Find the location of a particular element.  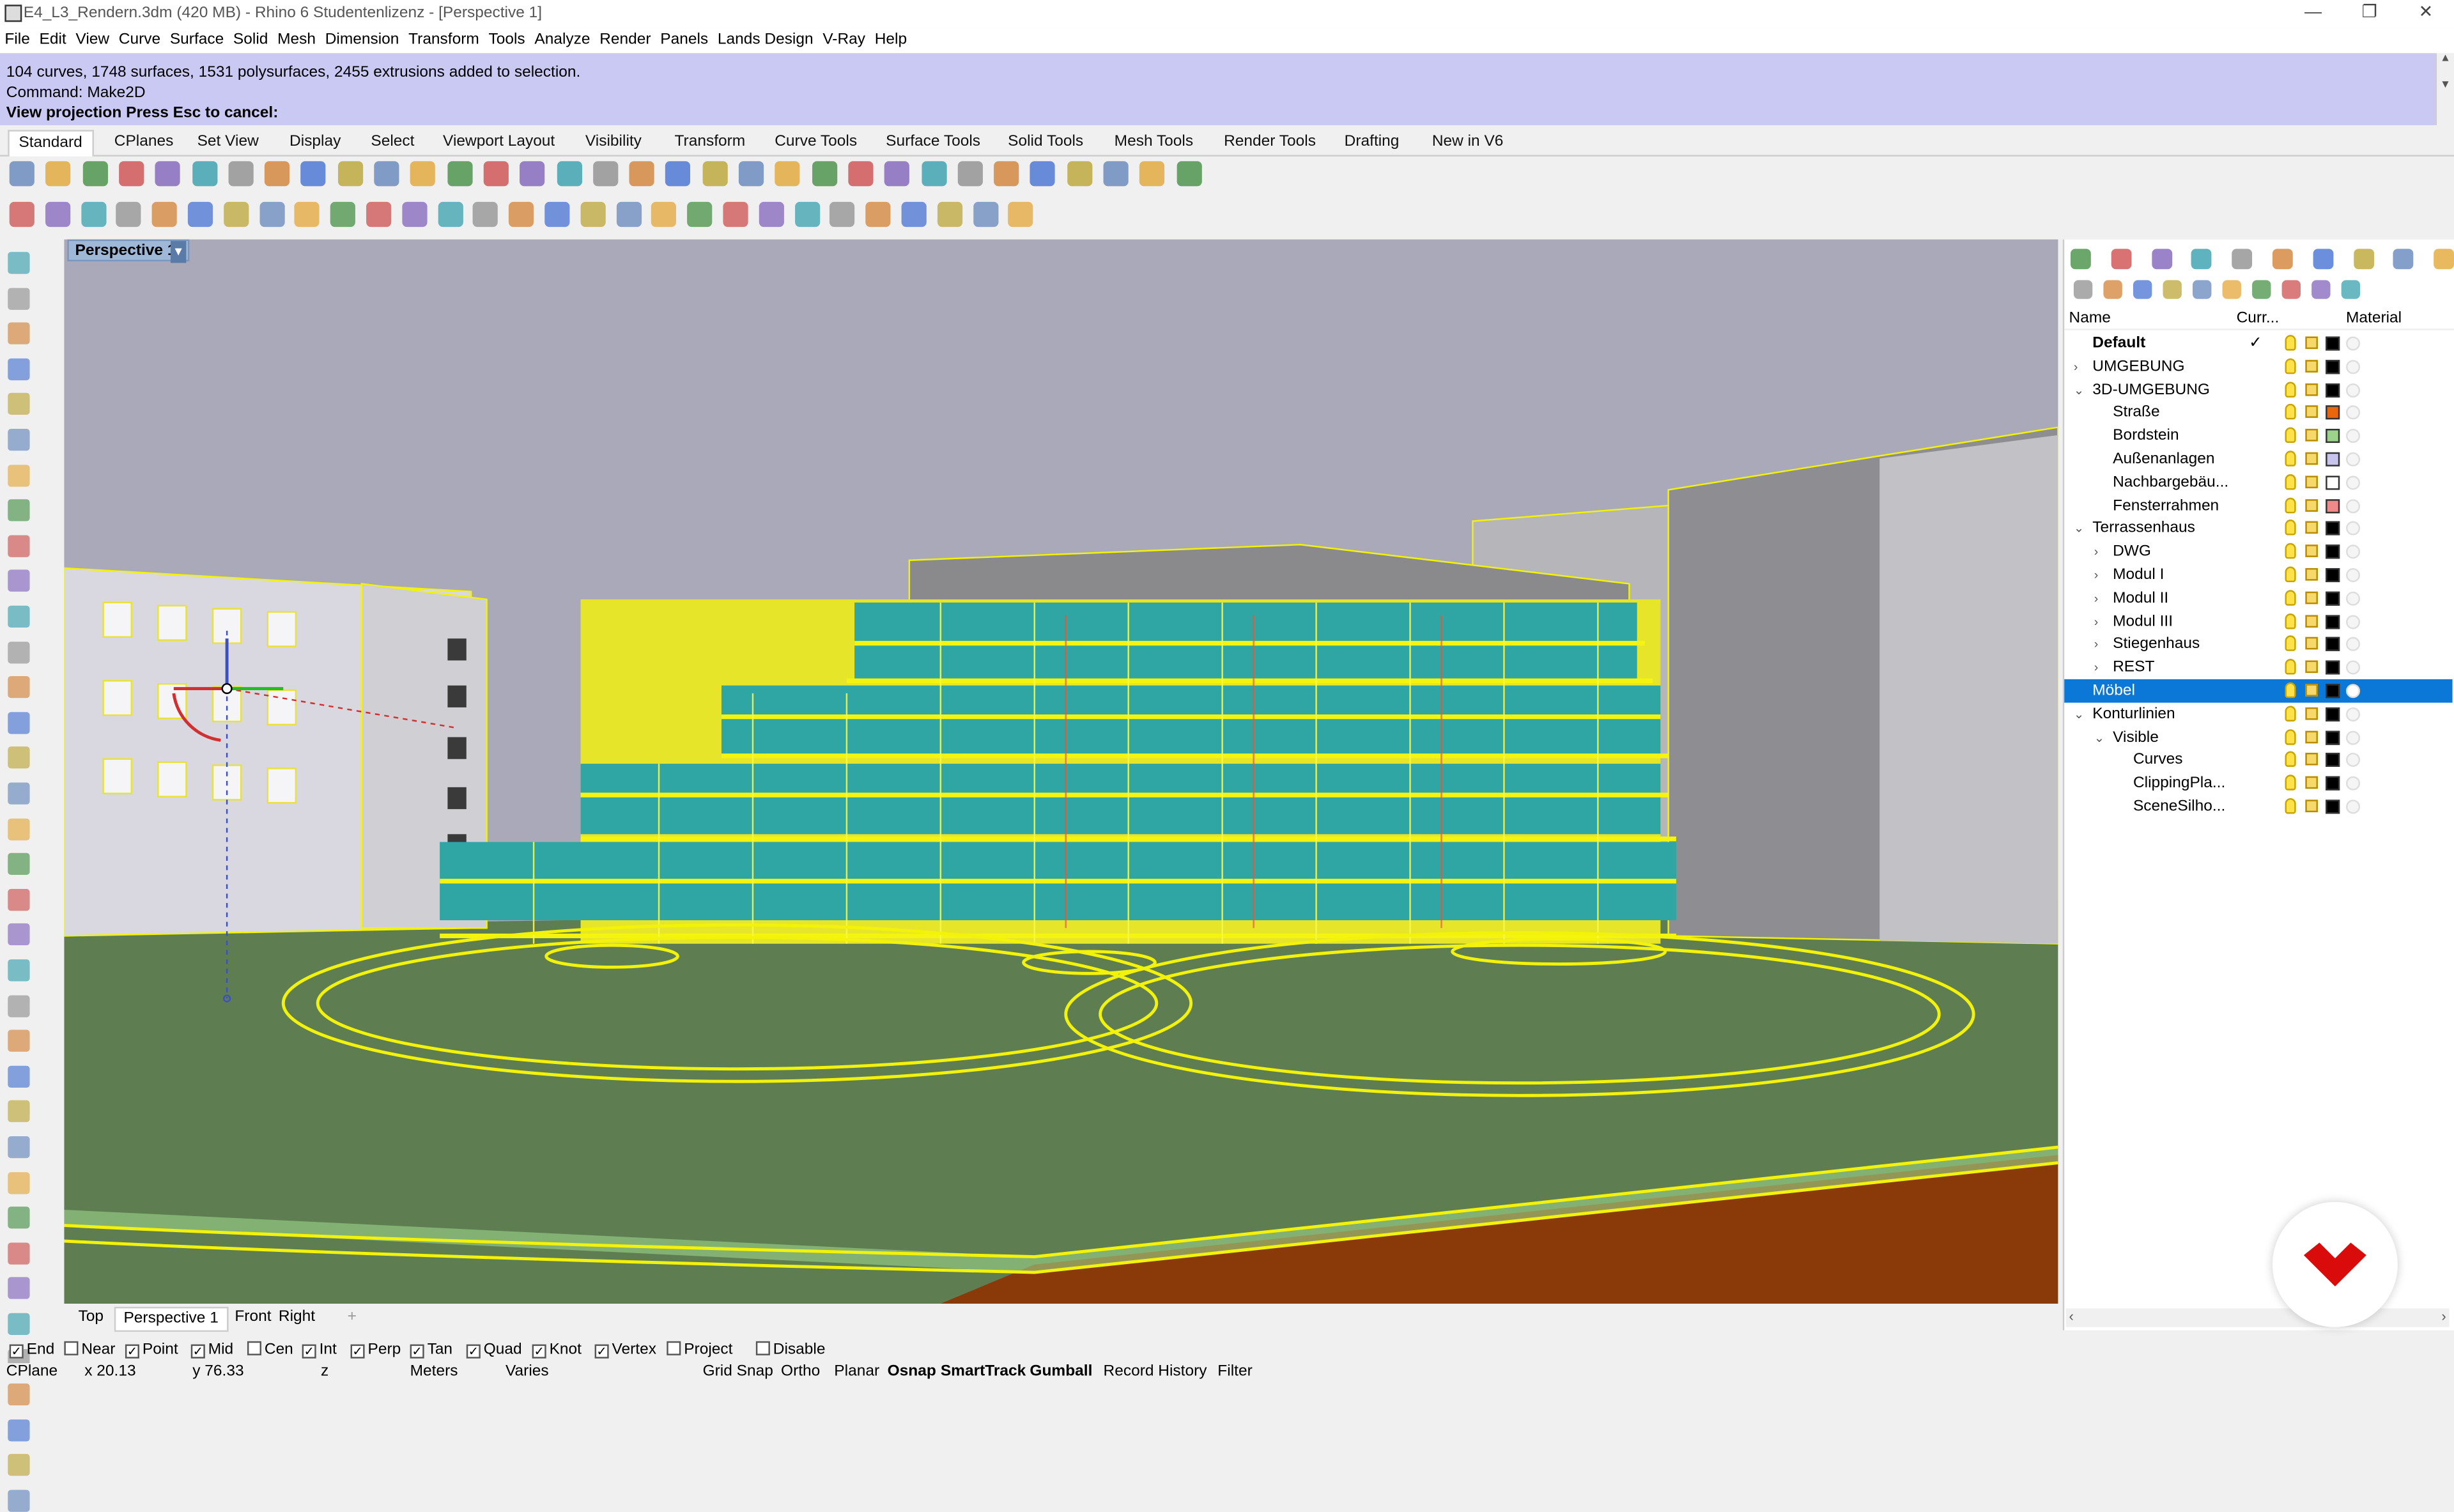

layer-row-modul-i: › Modul I is located at coordinates (2258, 576).